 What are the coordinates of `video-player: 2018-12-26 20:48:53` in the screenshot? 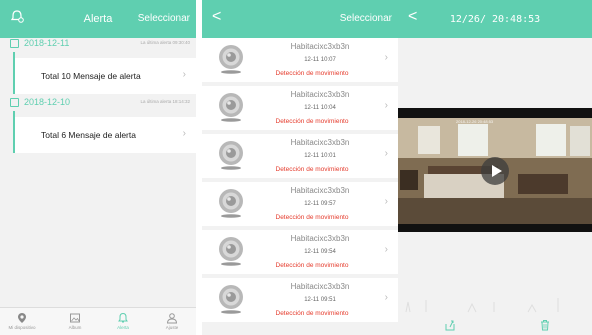 It's located at (495, 170).